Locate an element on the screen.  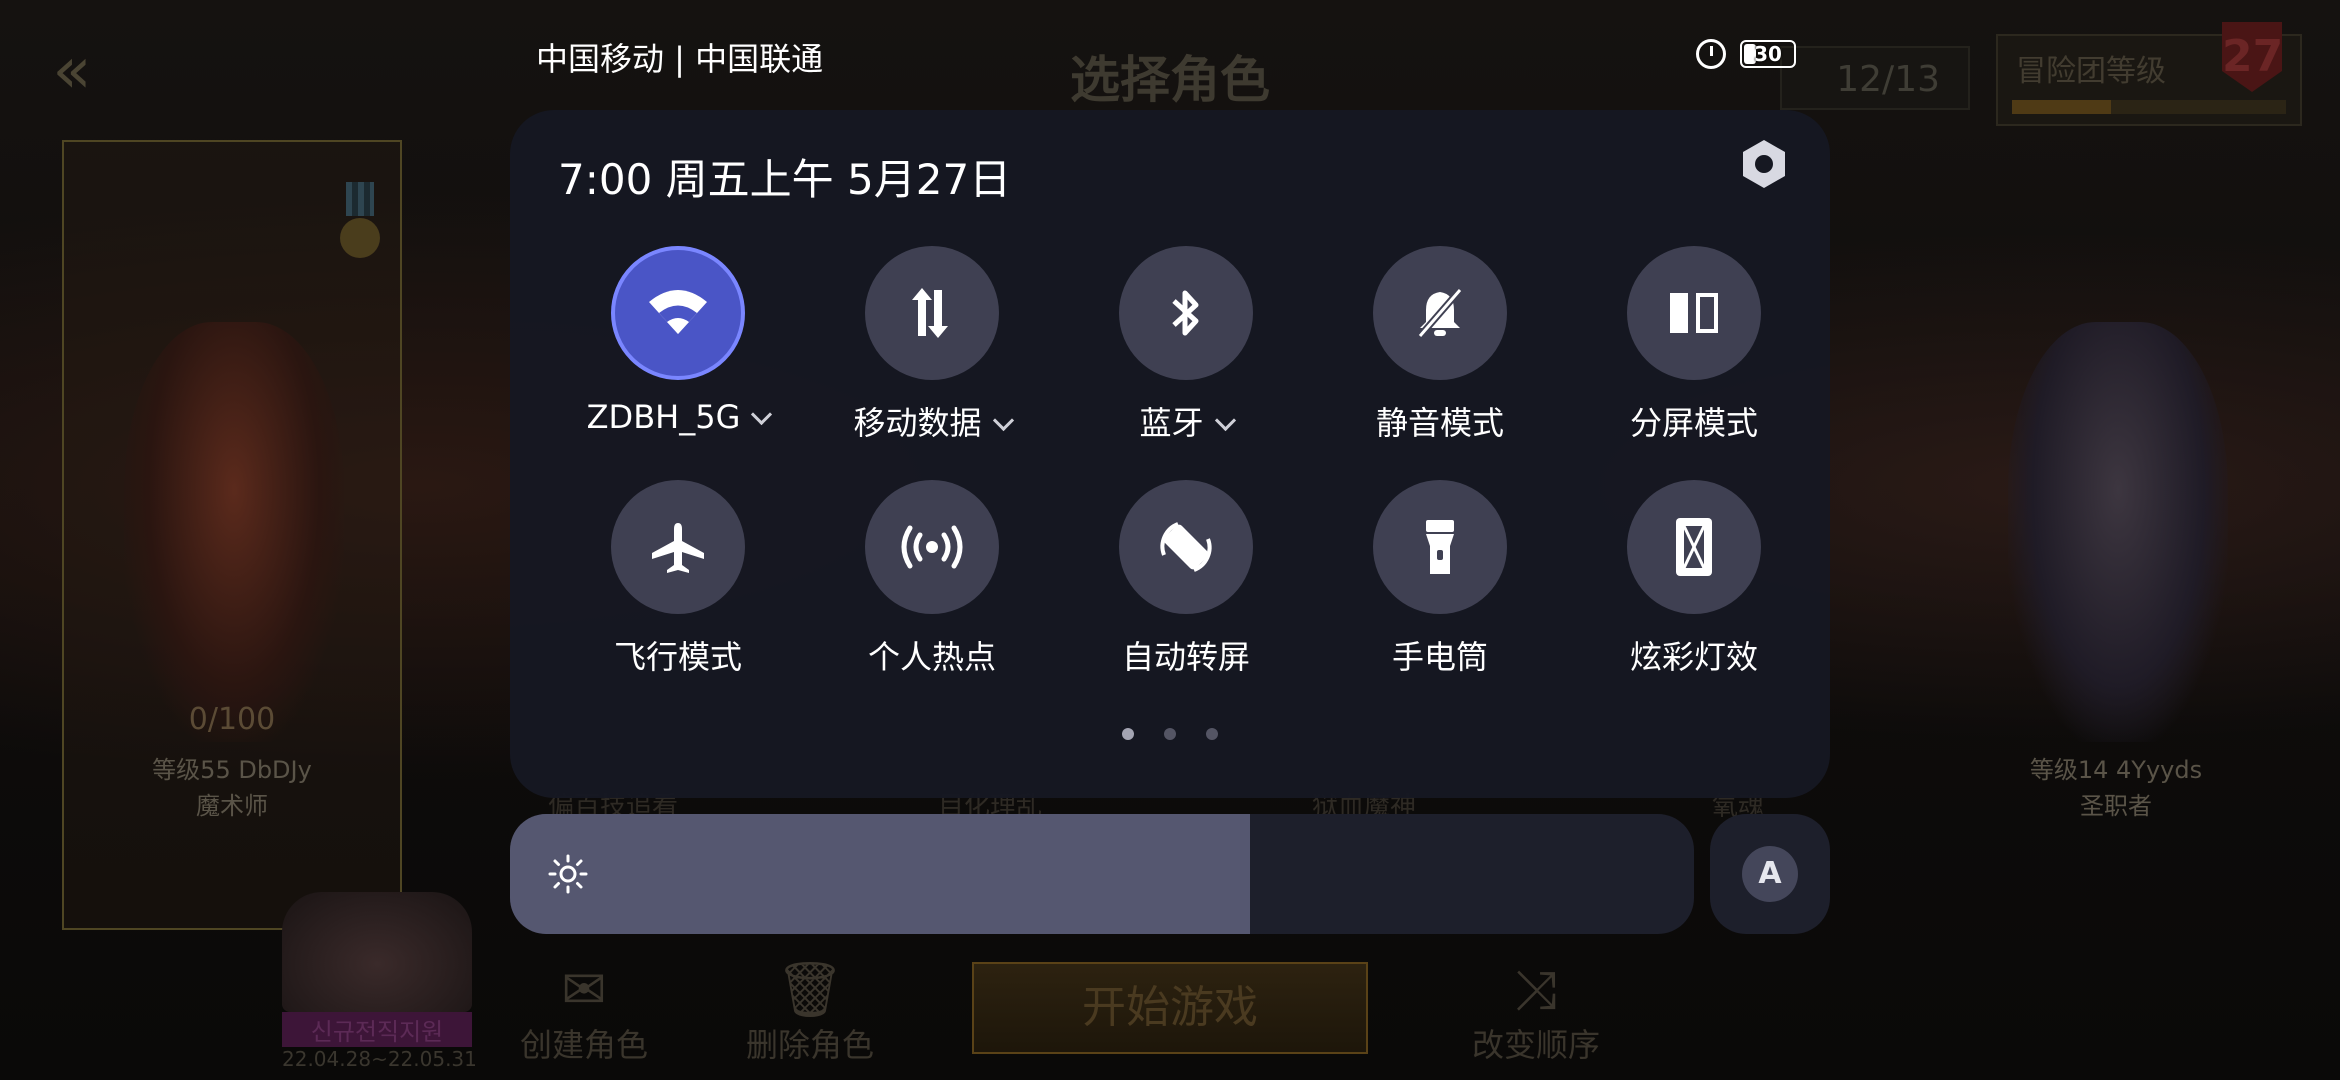
character-class: 魔术师 is located at coordinates (232, 806).